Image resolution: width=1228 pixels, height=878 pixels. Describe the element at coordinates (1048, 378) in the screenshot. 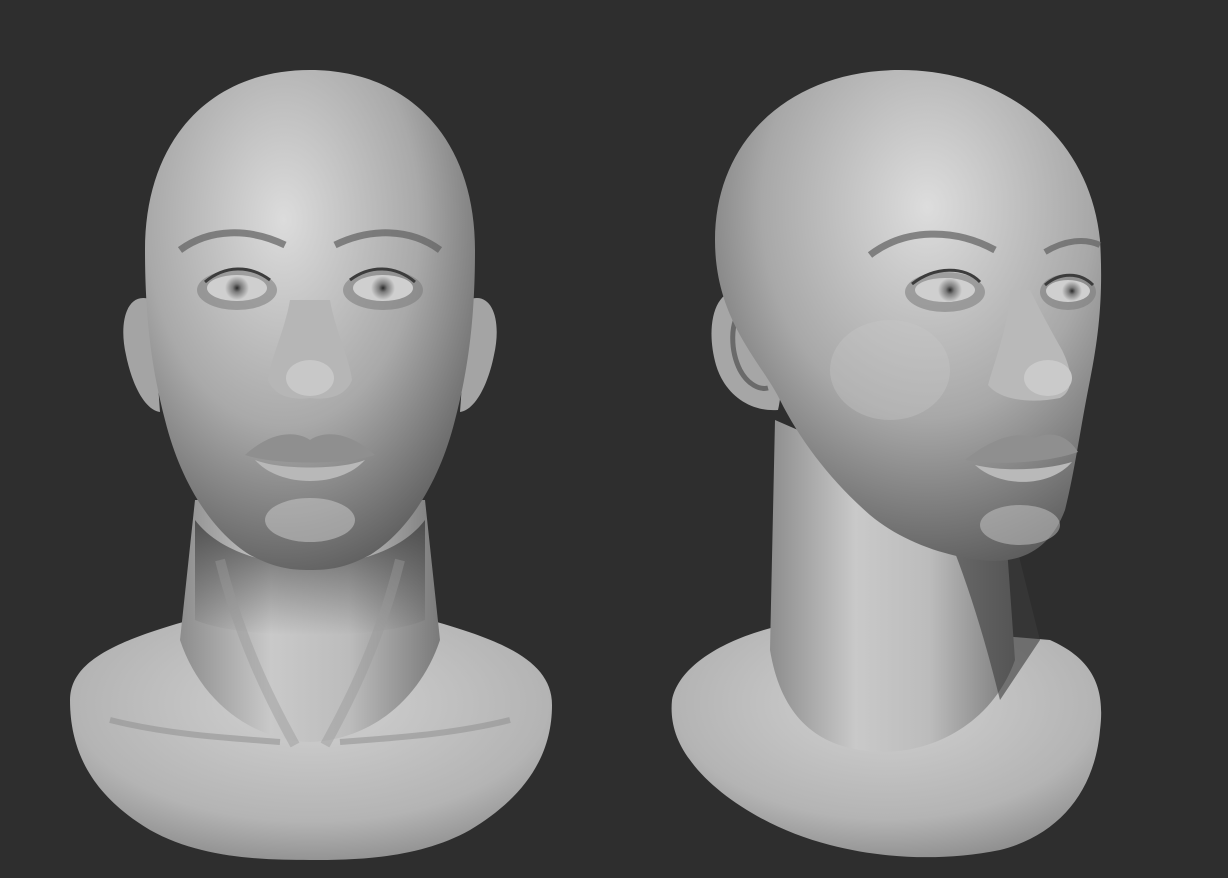

I see `tq-nose-tip` at that location.